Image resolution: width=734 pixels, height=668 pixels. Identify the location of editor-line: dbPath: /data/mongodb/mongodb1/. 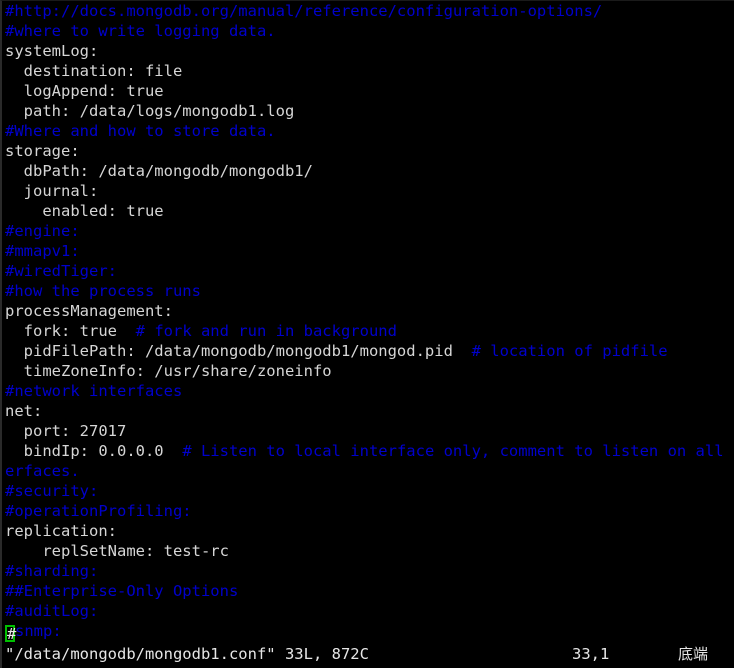
(368, 171).